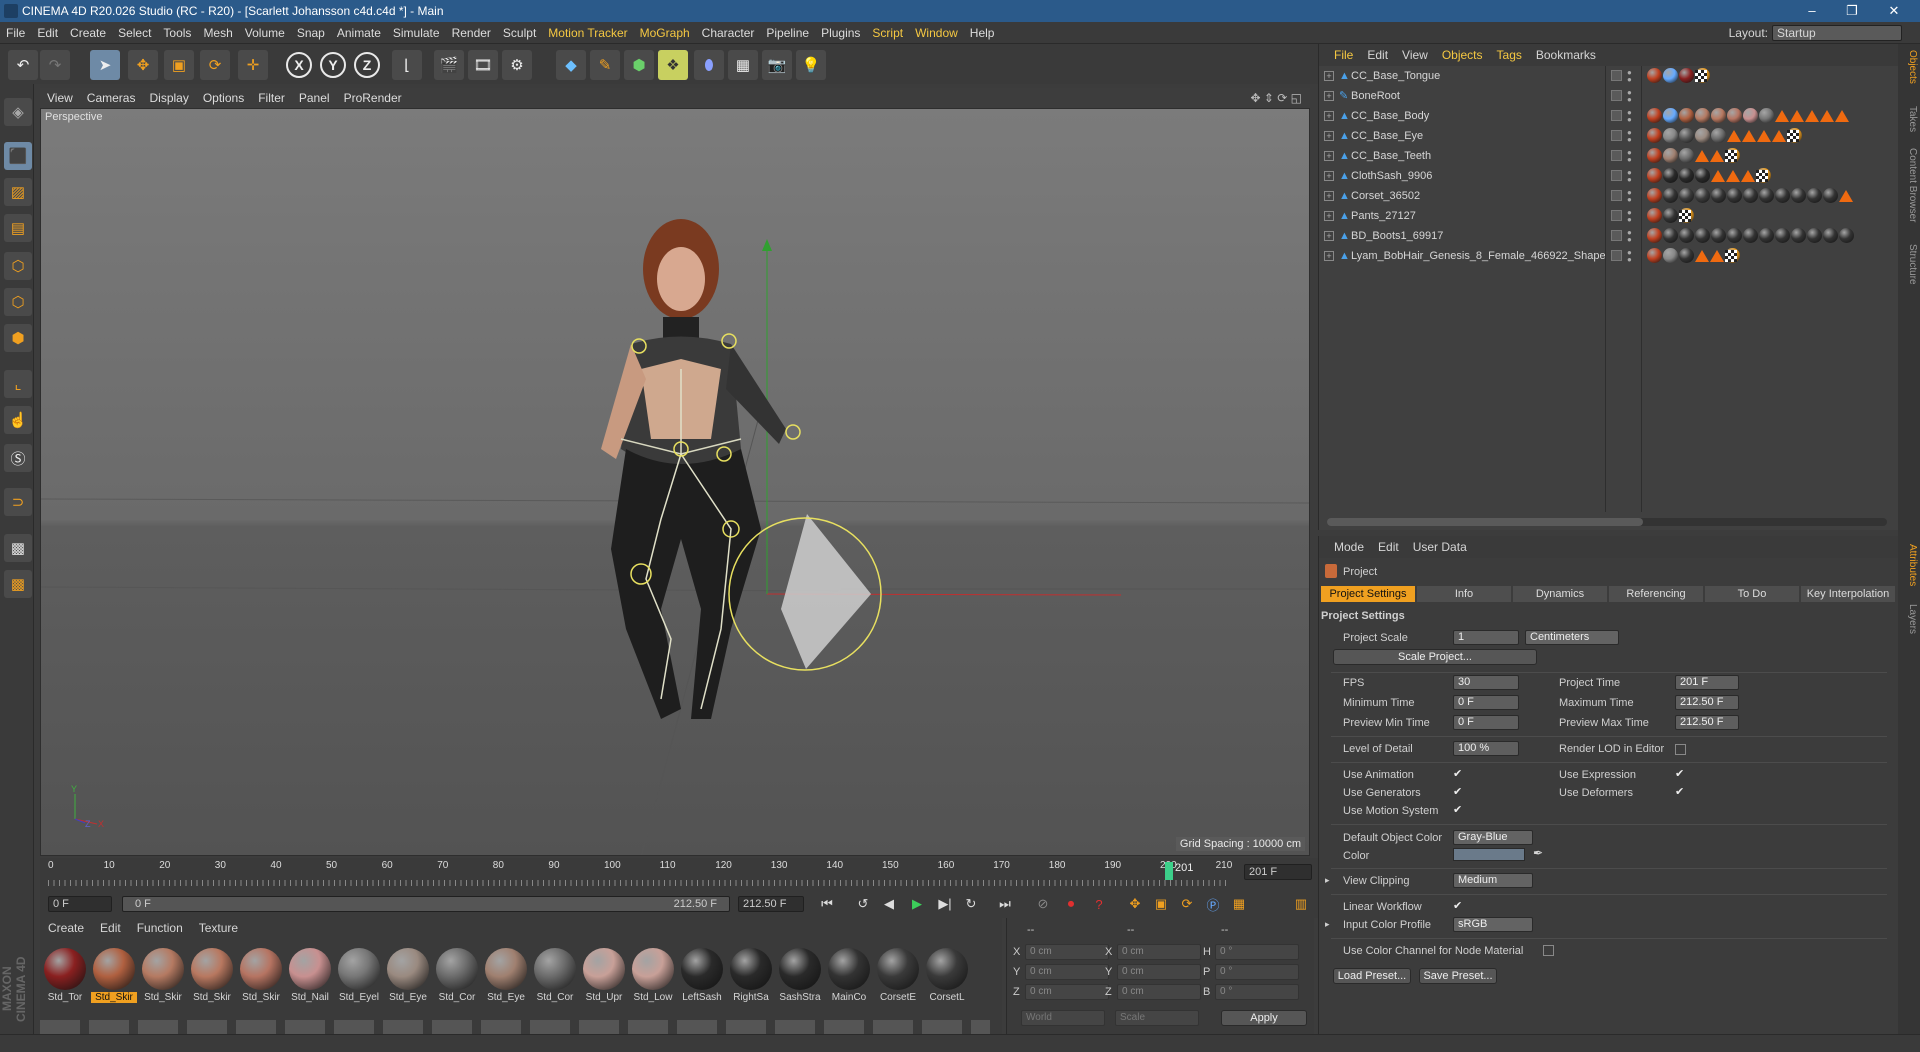 This screenshot has width=1920, height=1052. Describe the element at coordinates (1264, 1018) in the screenshot. I see `apply-button: Apply` at that location.